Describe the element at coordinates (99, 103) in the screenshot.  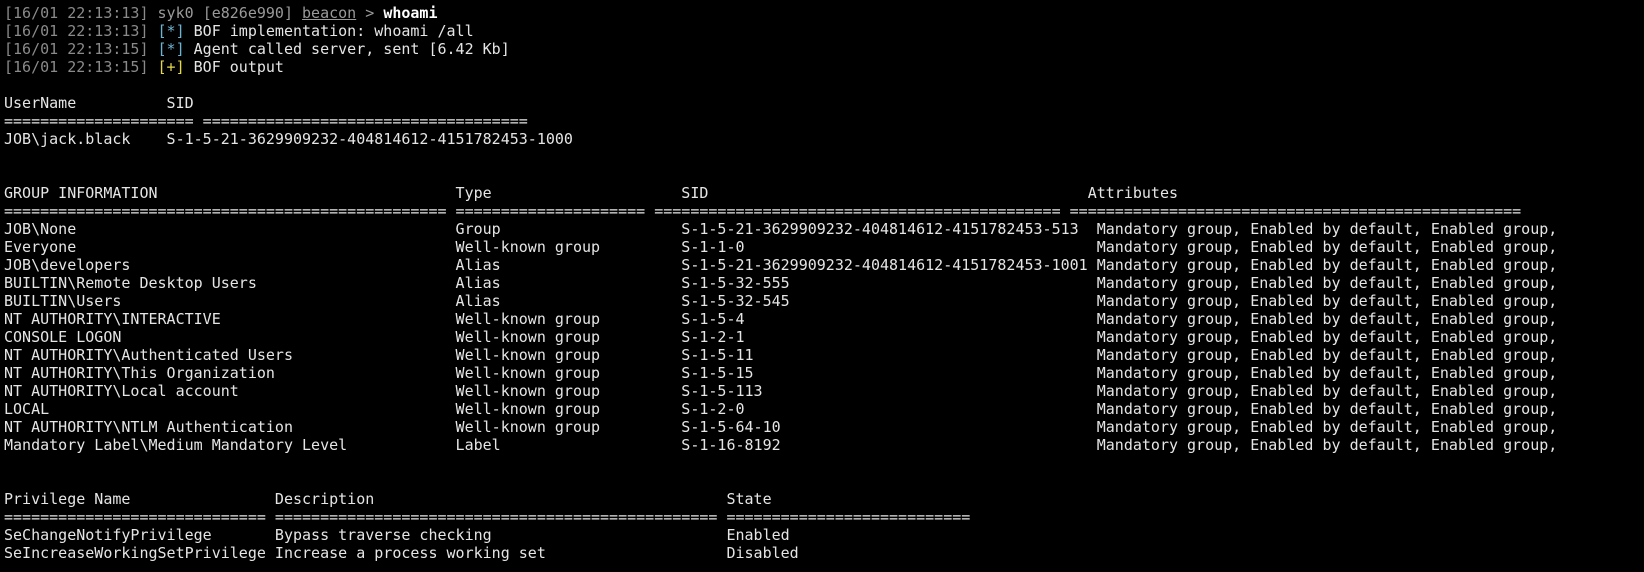
I see `user-table-header: UserName SID` at that location.